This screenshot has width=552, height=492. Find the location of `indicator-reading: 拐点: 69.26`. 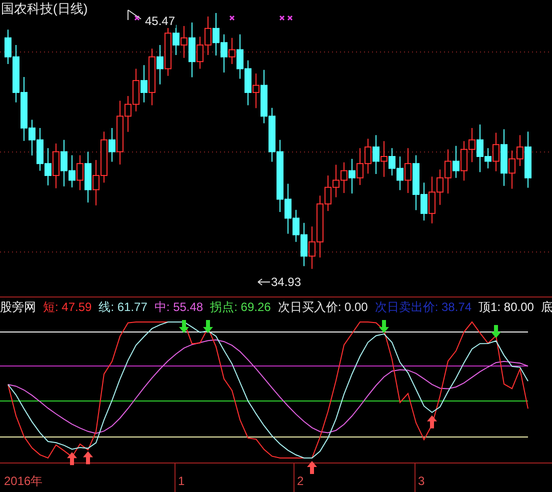

indicator-reading: 拐点: 69.26 is located at coordinates (240, 307).